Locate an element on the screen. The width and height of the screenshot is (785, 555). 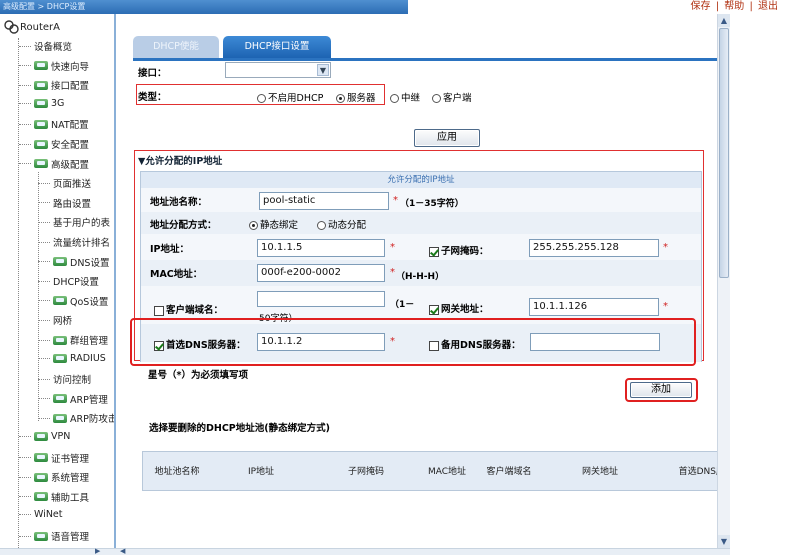
mask-checkbox: 子网掩码： is located at coordinates (459, 250).